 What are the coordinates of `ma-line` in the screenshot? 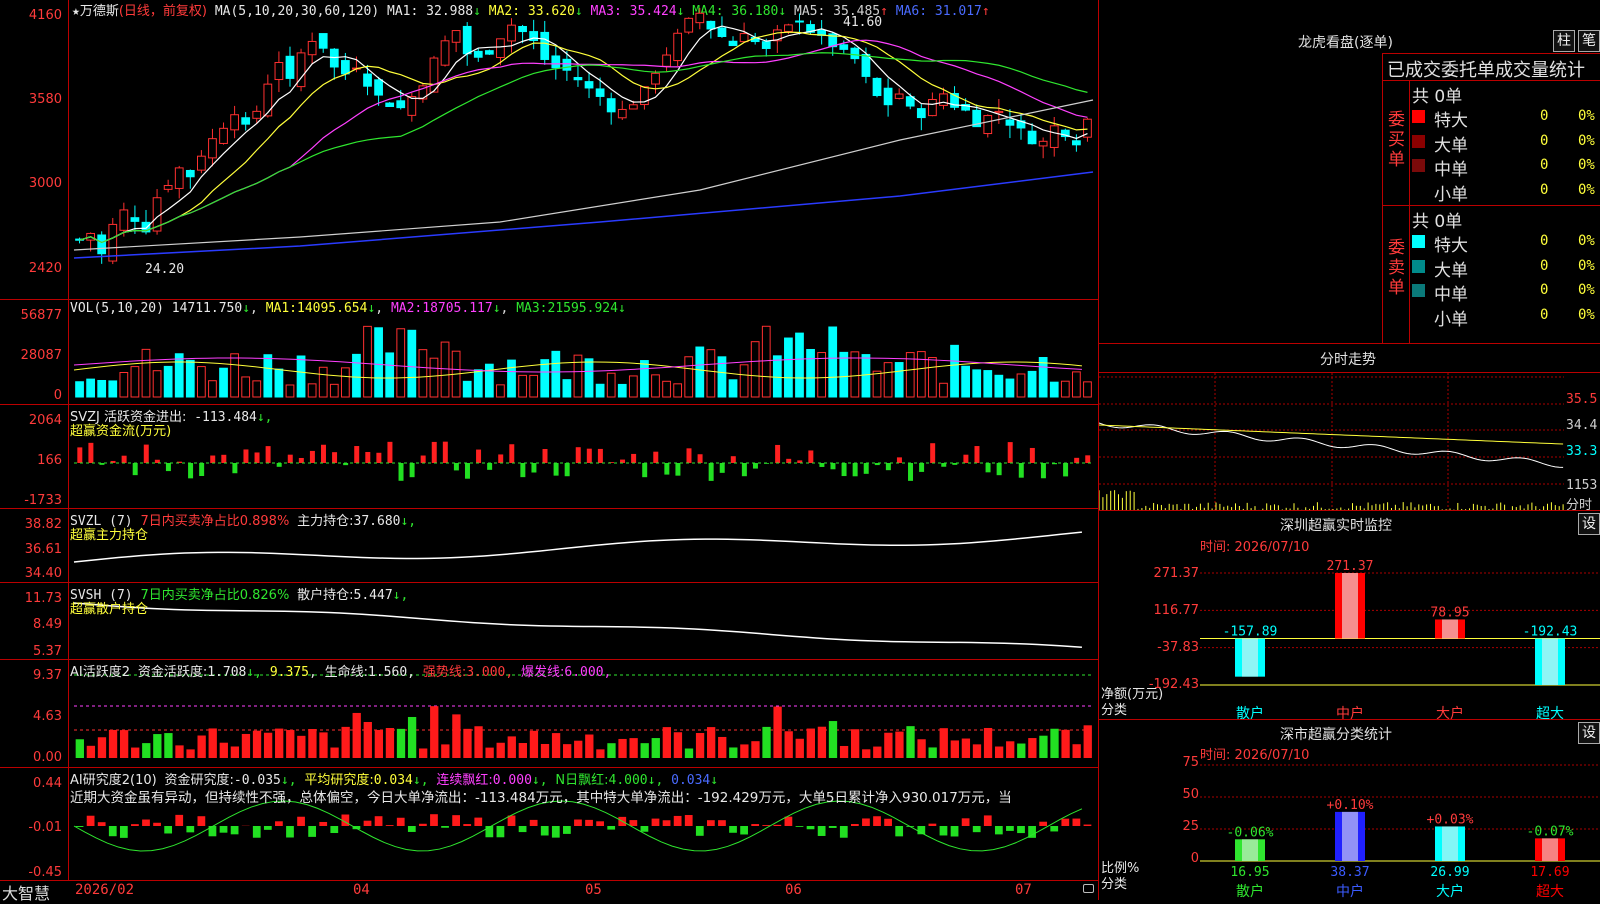 It's located at (583, 215).